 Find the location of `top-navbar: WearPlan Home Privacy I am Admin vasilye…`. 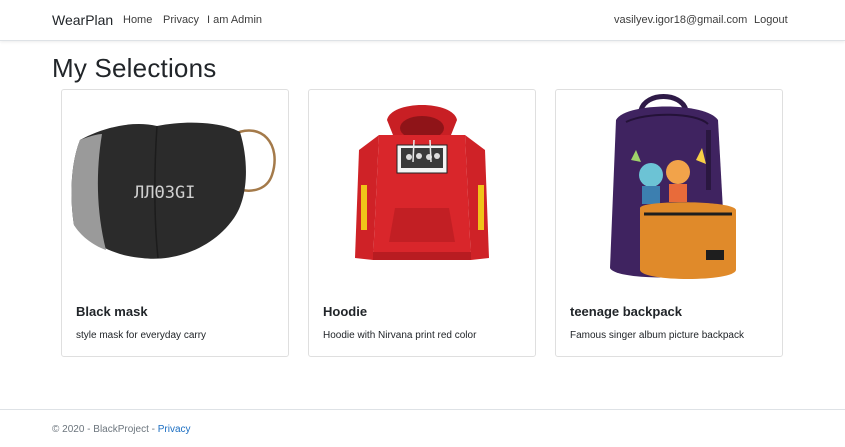

top-navbar: WearPlan Home Privacy I am Admin vasilye… is located at coordinates (422, 20).